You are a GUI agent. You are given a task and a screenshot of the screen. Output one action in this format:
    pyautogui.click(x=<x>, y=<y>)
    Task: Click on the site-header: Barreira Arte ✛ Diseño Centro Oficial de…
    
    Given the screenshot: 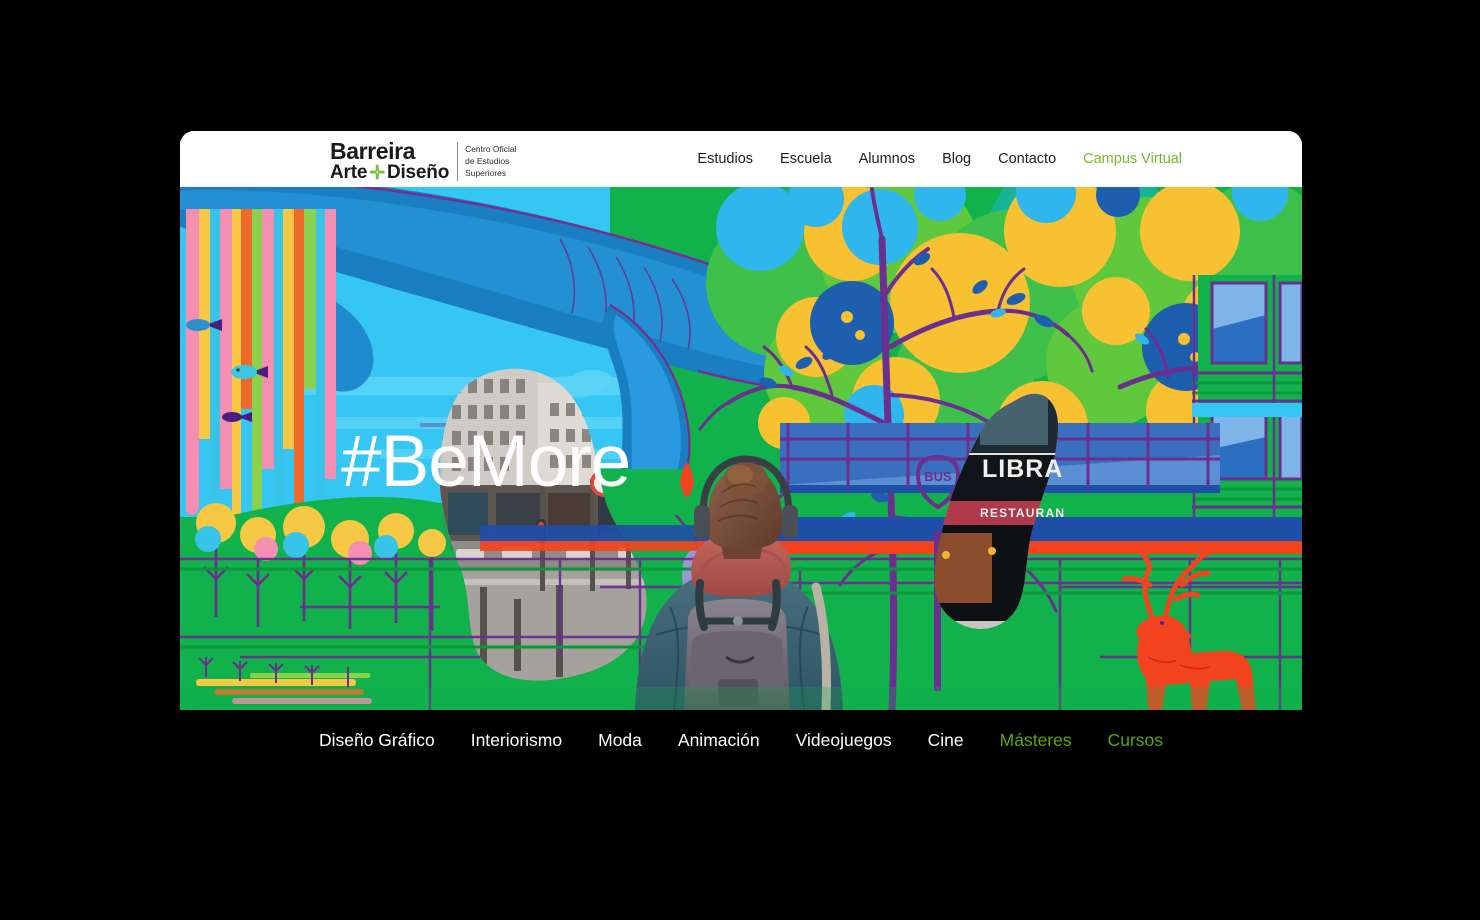 What is the action you would take?
    pyautogui.click(x=741, y=159)
    